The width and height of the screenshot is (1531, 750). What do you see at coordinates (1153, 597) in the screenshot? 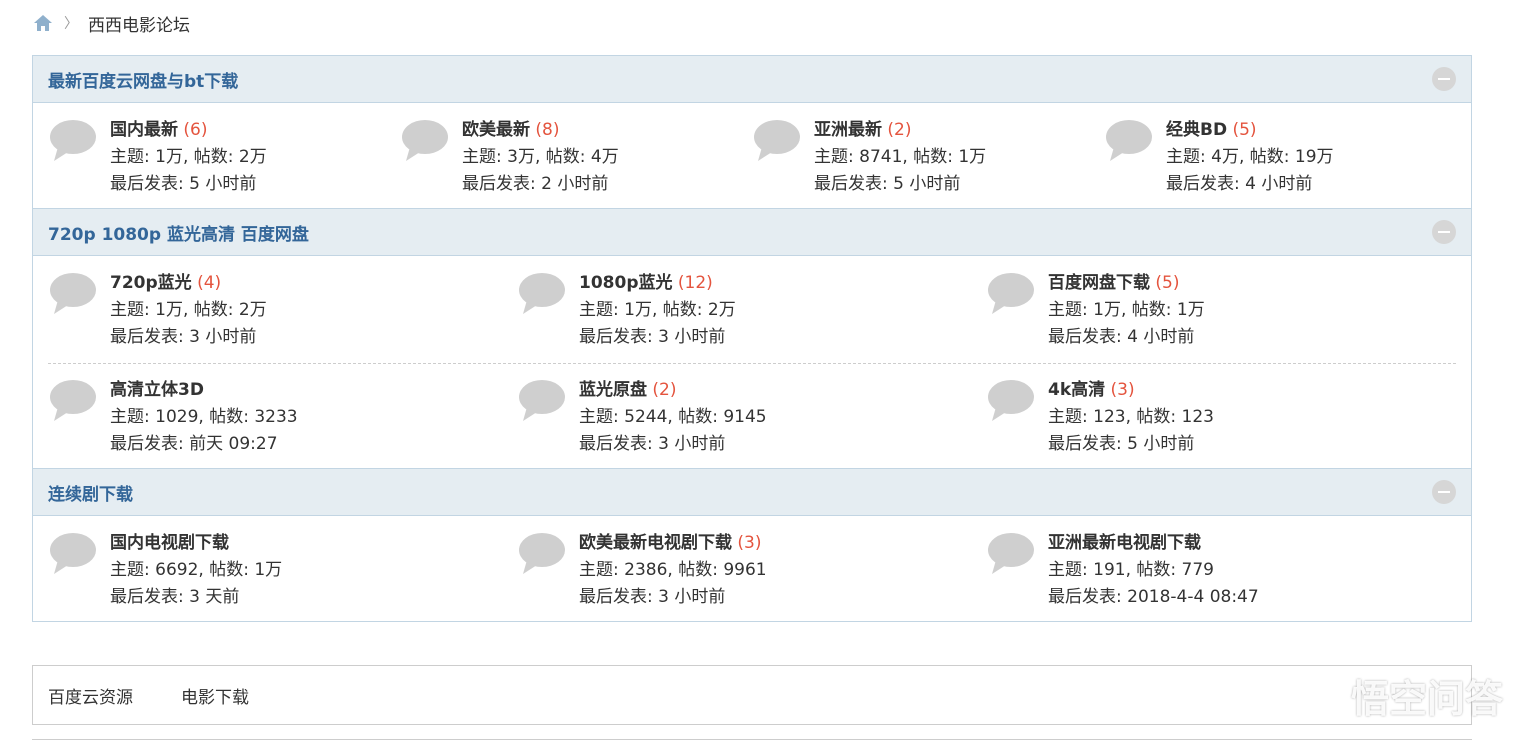
I see `forum-last-post: 最后发表: 2018-4-4 08:47` at bounding box center [1153, 597].